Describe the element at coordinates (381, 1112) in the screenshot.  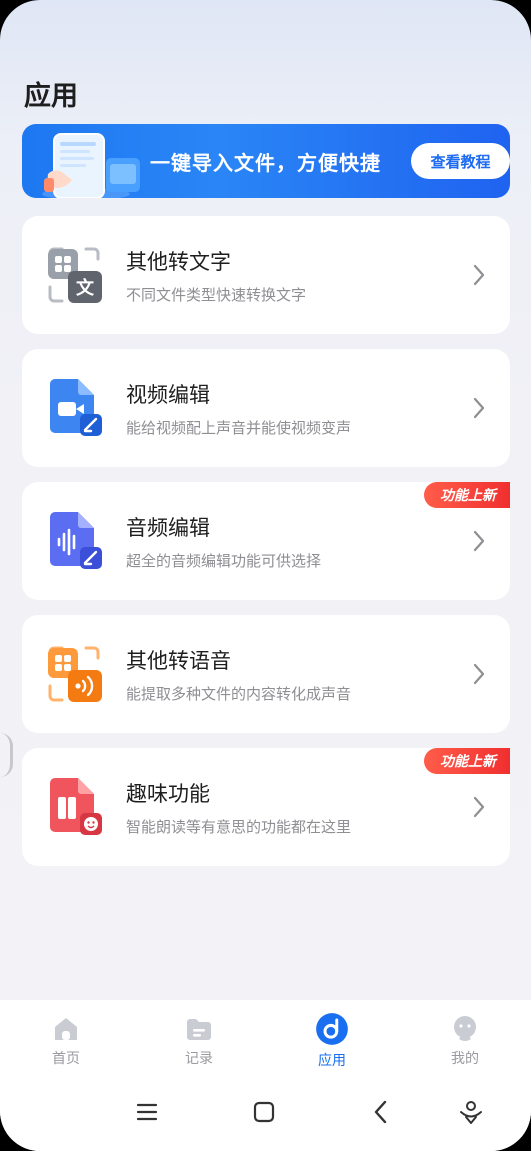
I see `back-icon` at that location.